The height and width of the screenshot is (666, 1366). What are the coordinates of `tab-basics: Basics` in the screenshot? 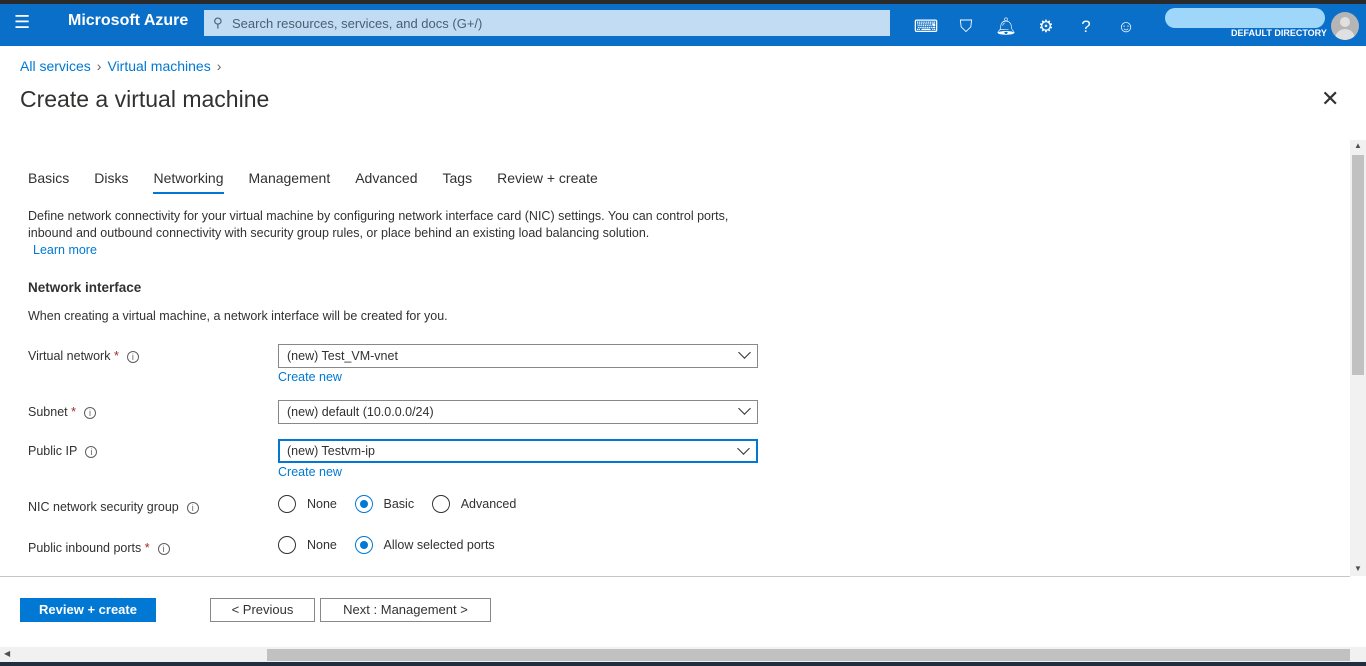 It's located at (48, 182).